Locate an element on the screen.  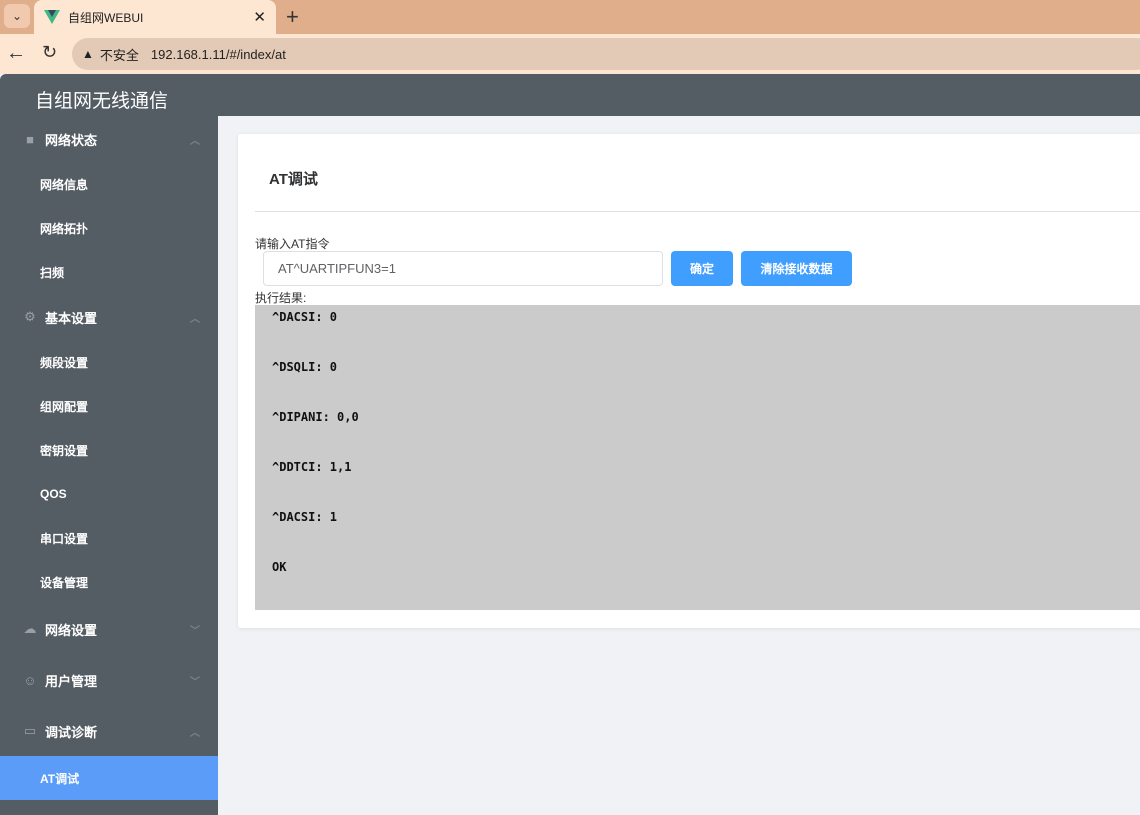
new-tab-button: + is located at coordinates (292, 17).